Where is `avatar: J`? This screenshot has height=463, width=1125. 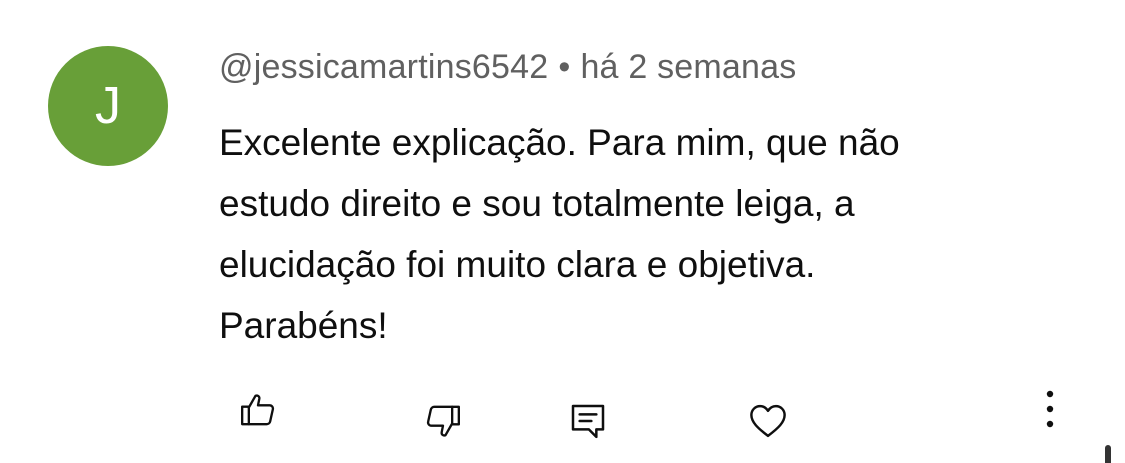 avatar: J is located at coordinates (108, 106).